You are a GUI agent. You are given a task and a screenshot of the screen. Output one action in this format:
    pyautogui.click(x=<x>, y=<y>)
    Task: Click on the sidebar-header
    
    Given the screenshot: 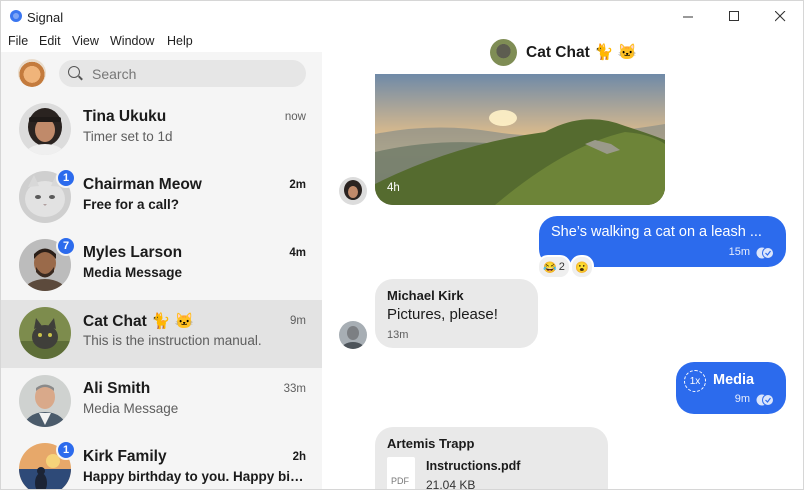 What is the action you would take?
    pyautogui.click(x=161, y=74)
    